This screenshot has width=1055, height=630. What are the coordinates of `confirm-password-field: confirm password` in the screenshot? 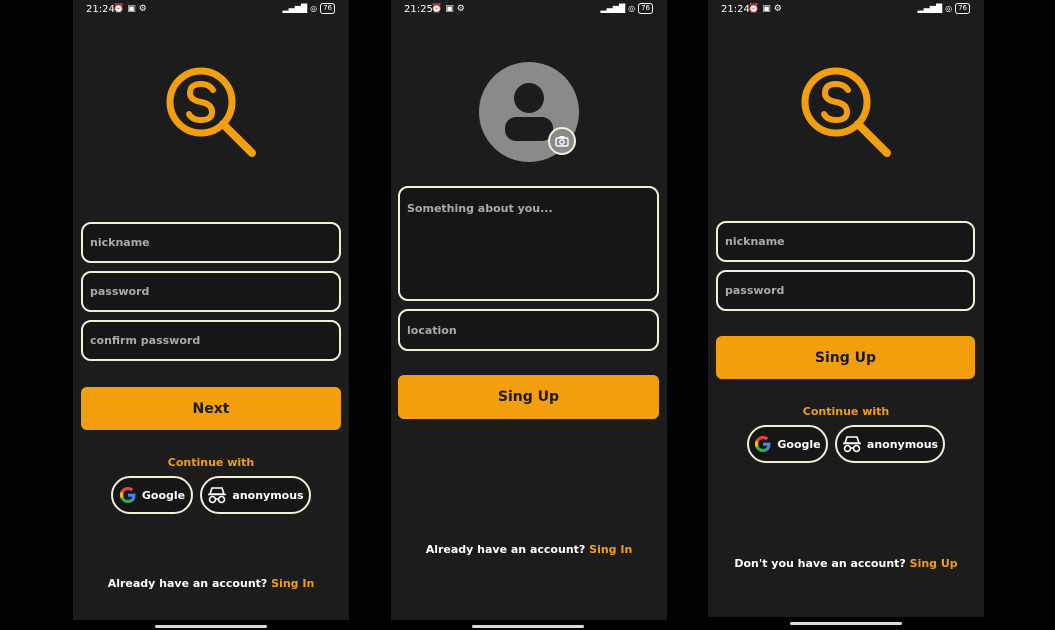 It's located at (211, 340).